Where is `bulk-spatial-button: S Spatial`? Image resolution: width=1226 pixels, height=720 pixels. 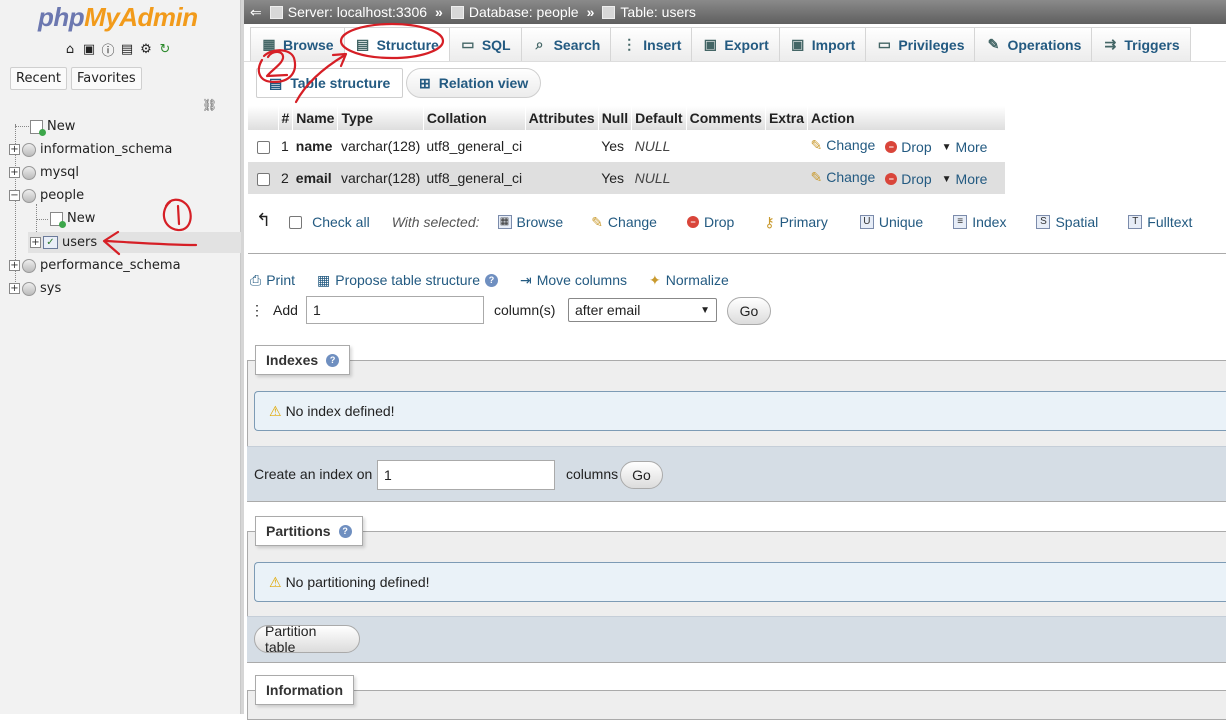 bulk-spatial-button: S Spatial is located at coordinates (1067, 222).